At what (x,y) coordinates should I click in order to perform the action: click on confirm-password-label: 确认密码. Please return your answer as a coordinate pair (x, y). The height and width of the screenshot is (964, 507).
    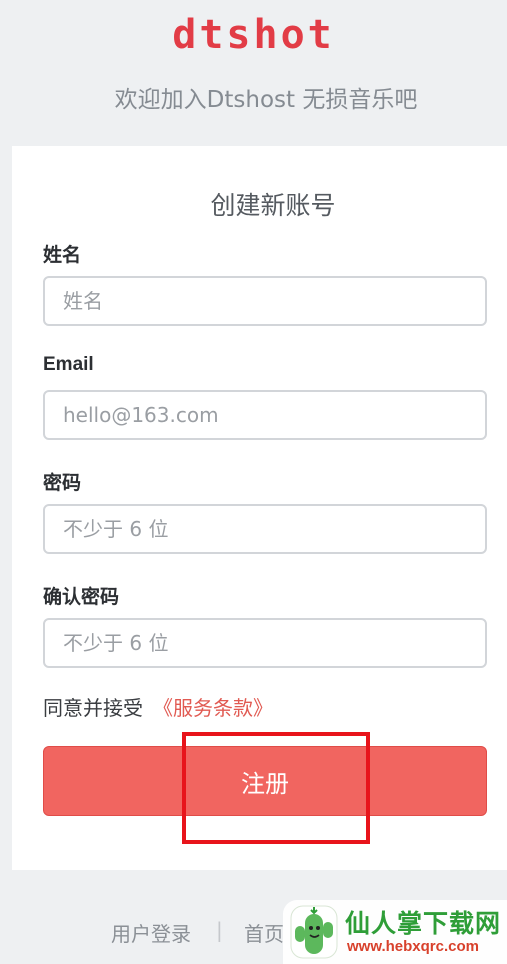
    Looking at the image, I should click on (81, 597).